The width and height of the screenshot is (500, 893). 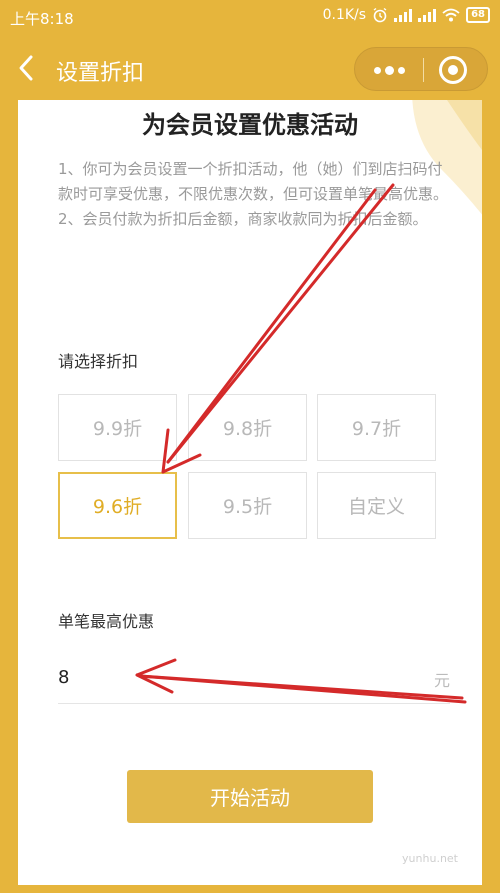 What do you see at coordinates (376, 427) in the screenshot?
I see `discount-option-9-7: 9.7折` at bounding box center [376, 427].